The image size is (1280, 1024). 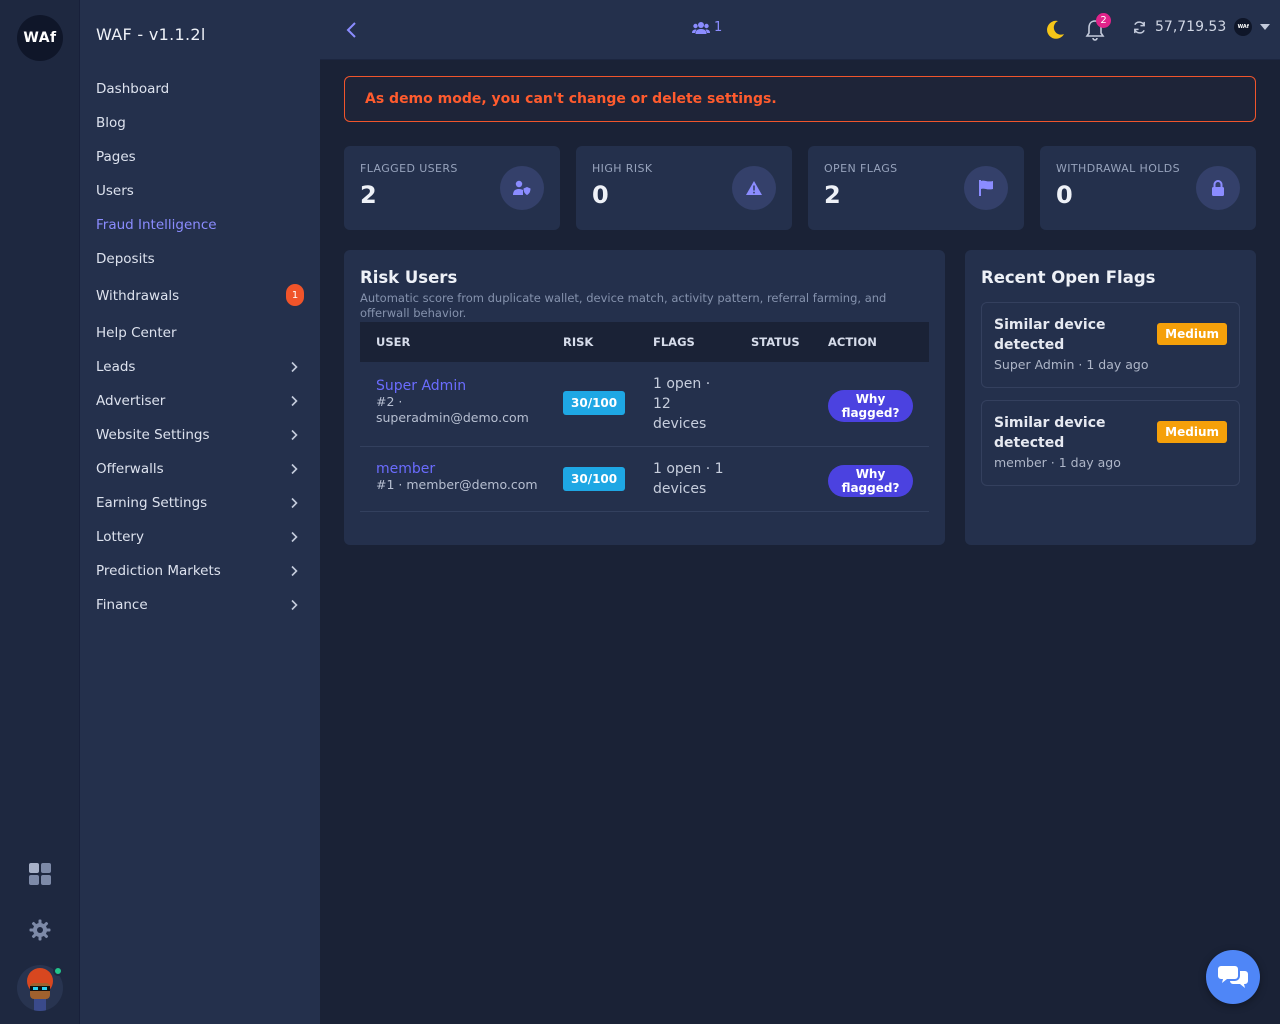 I want to click on sidebar-item-blog: Blog, so click(x=200, y=123).